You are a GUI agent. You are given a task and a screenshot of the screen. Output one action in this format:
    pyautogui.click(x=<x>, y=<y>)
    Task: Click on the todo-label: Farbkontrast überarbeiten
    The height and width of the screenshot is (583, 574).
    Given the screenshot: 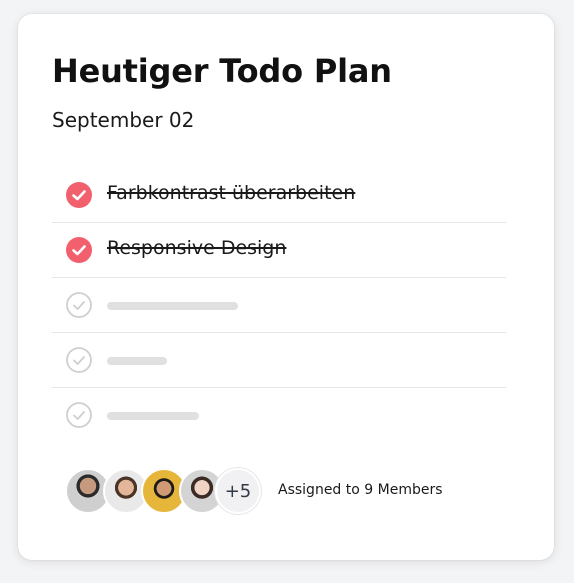 What is the action you would take?
    pyautogui.click(x=231, y=193)
    